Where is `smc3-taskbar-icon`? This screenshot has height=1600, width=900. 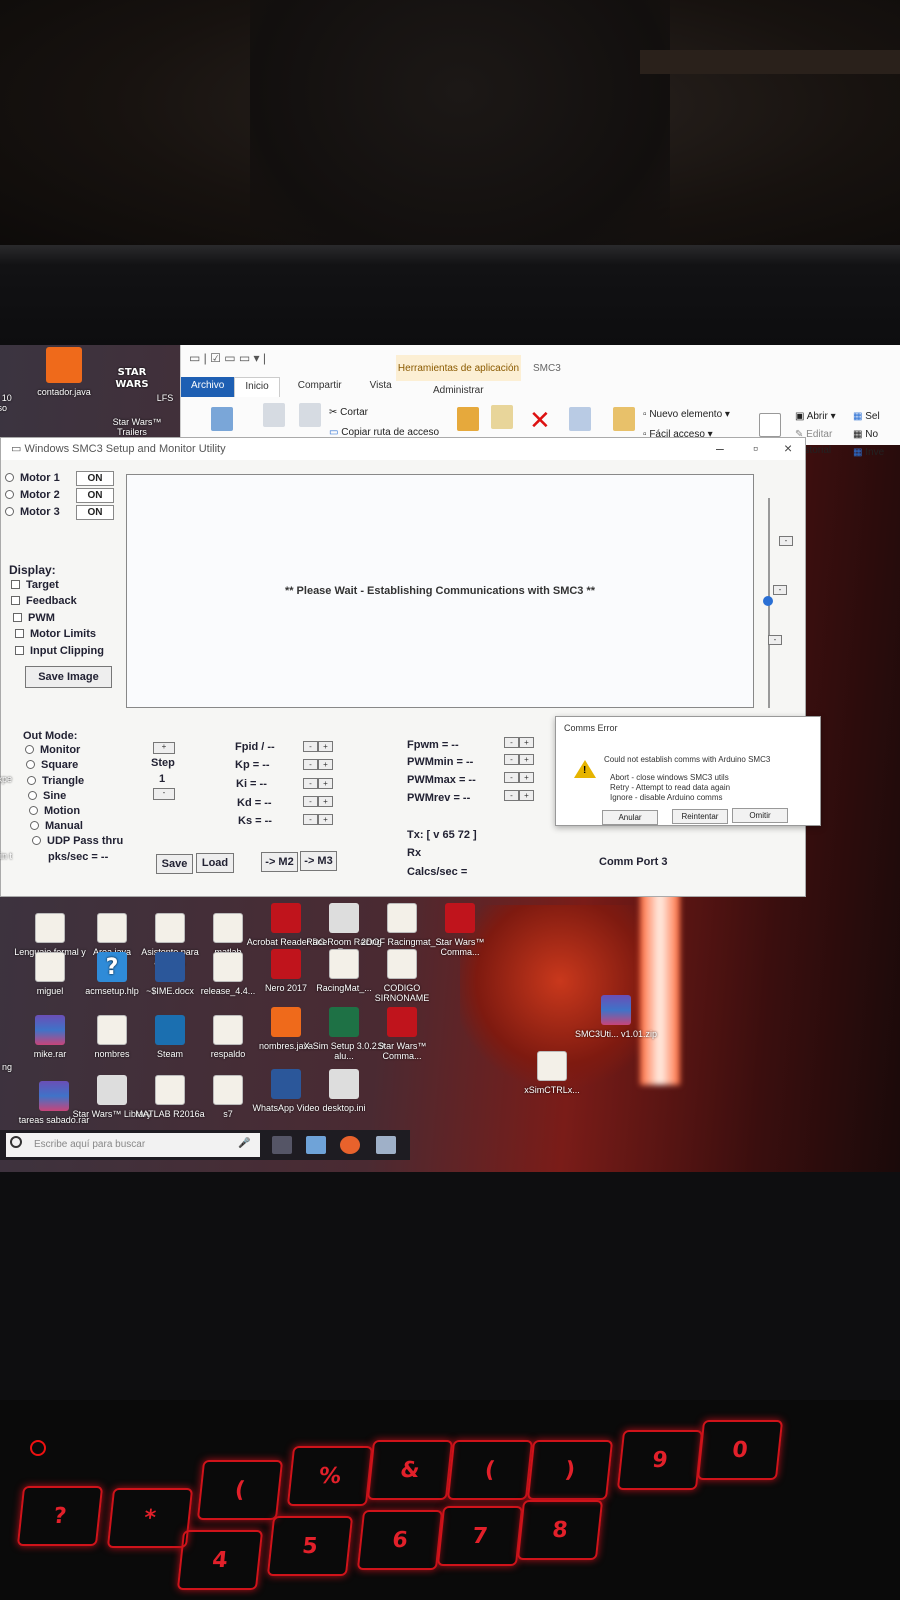
smc3-taskbar-icon is located at coordinates (386, 1145).